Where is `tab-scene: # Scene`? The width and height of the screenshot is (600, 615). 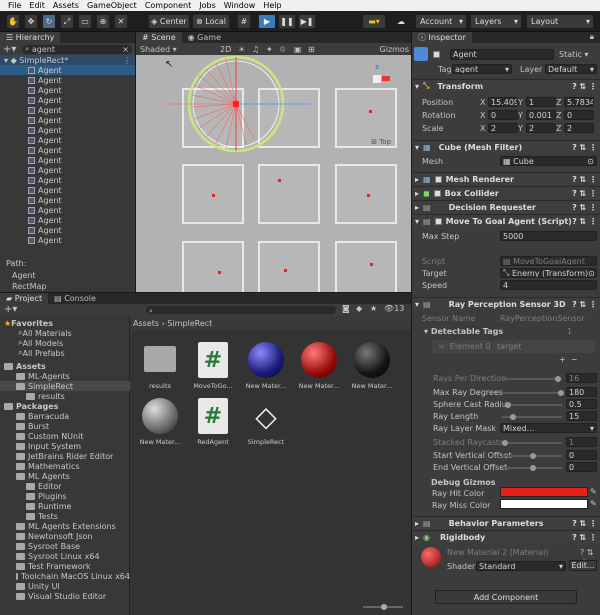 tab-scene: # Scene is located at coordinates (159, 37).